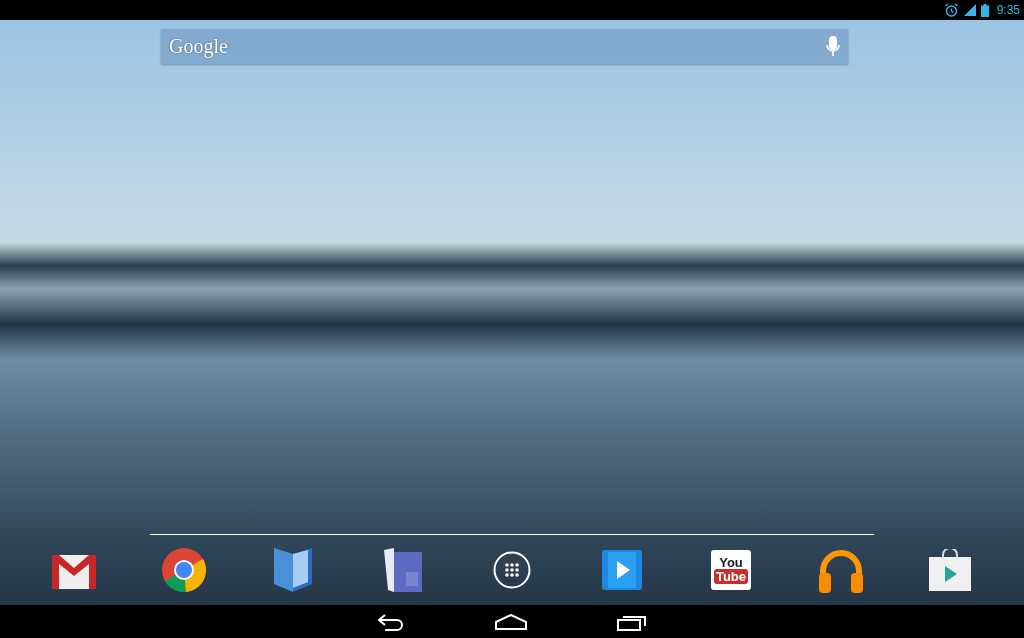 Image resolution: width=1024 pixels, height=638 pixels. Describe the element at coordinates (950, 570) in the screenshot. I see `shopping-bag-icon` at that location.